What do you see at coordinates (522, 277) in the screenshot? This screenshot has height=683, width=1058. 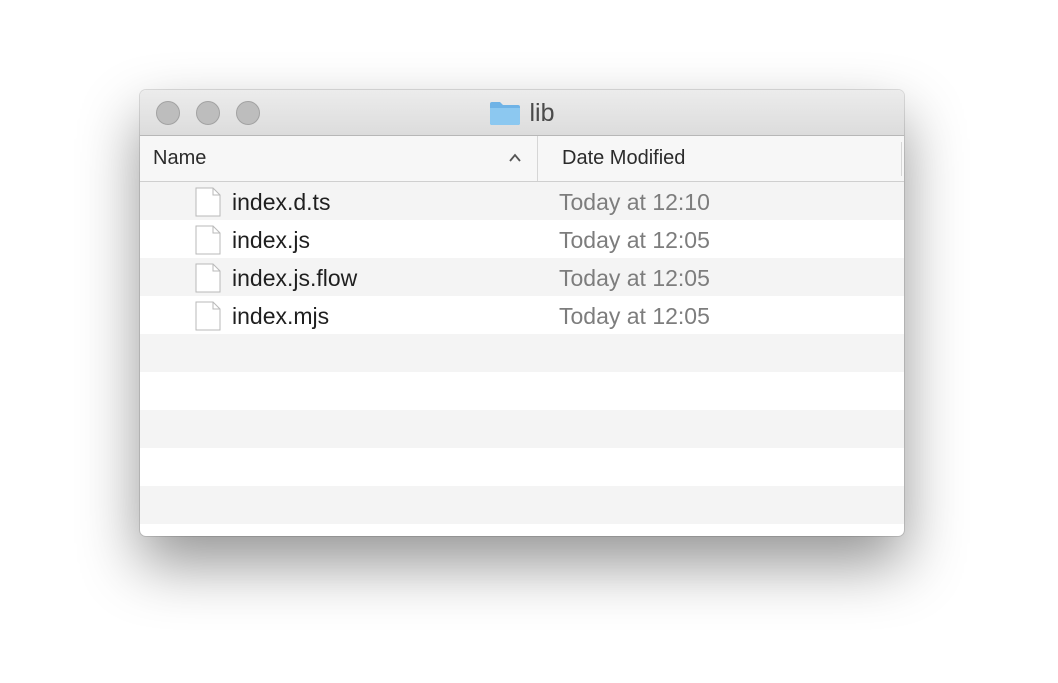 I see `file-row-index-js-flow: index.js.flow Today at 12:05` at bounding box center [522, 277].